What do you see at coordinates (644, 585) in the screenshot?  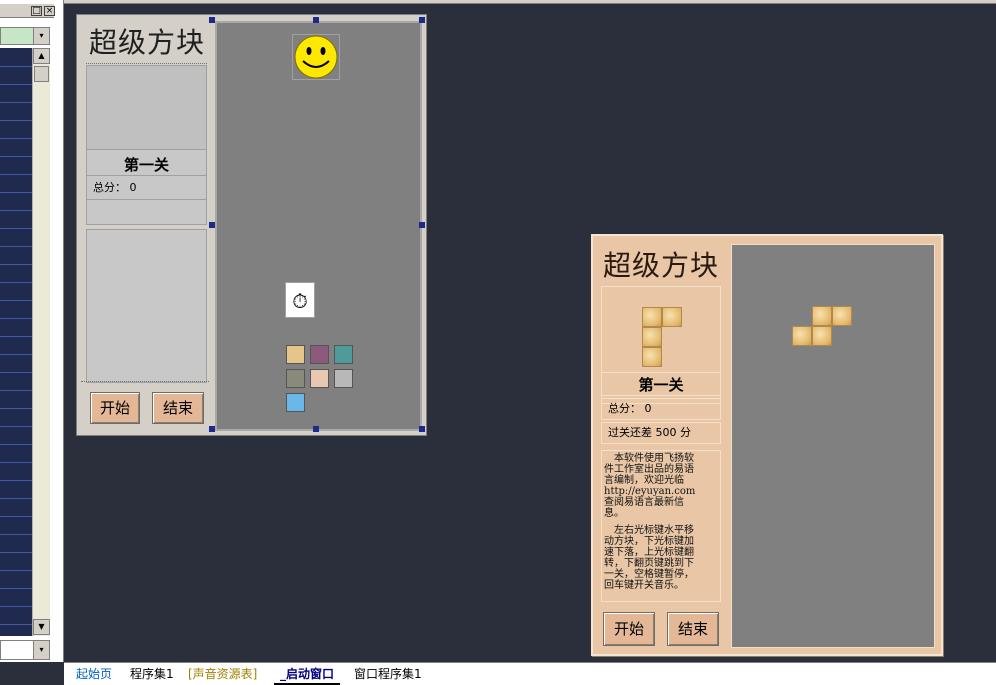 I see `description-line: 回车键开关音乐。` at bounding box center [644, 585].